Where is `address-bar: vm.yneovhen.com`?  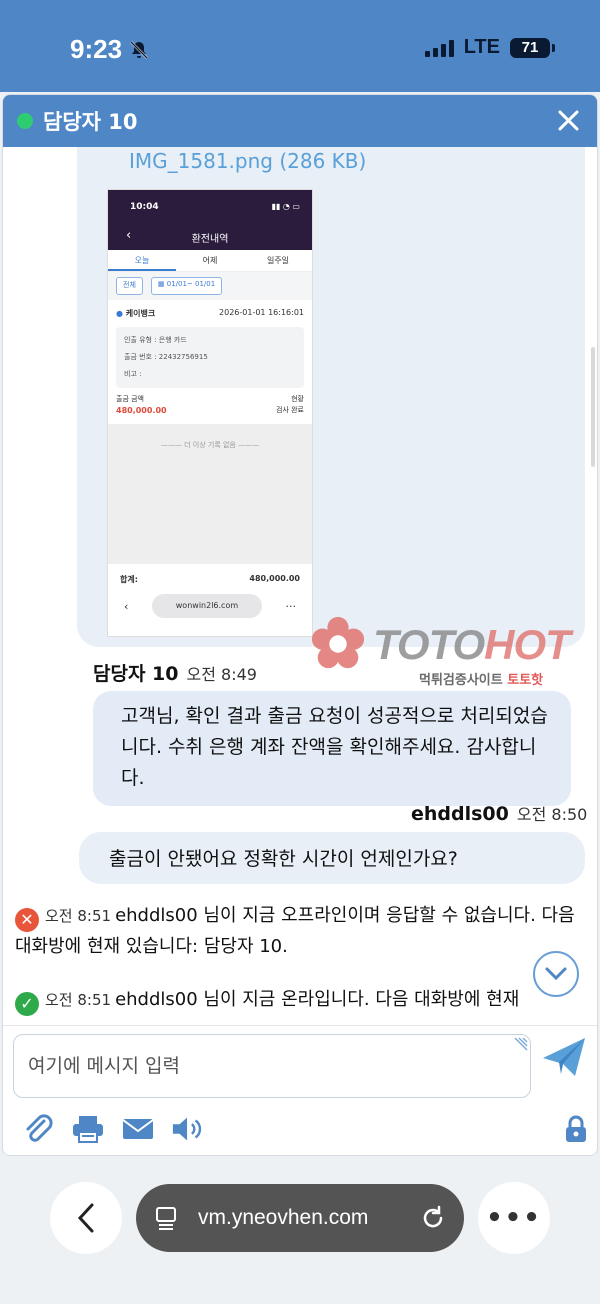 address-bar: vm.yneovhen.com is located at coordinates (300, 1218).